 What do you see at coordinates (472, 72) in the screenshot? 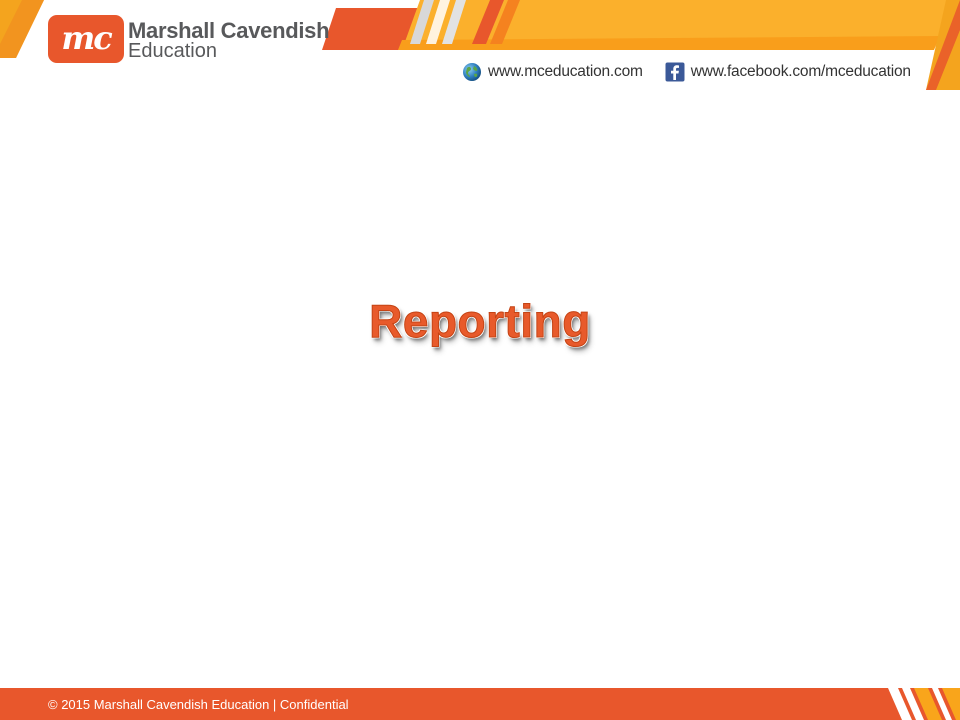
I see `globe-icon` at bounding box center [472, 72].